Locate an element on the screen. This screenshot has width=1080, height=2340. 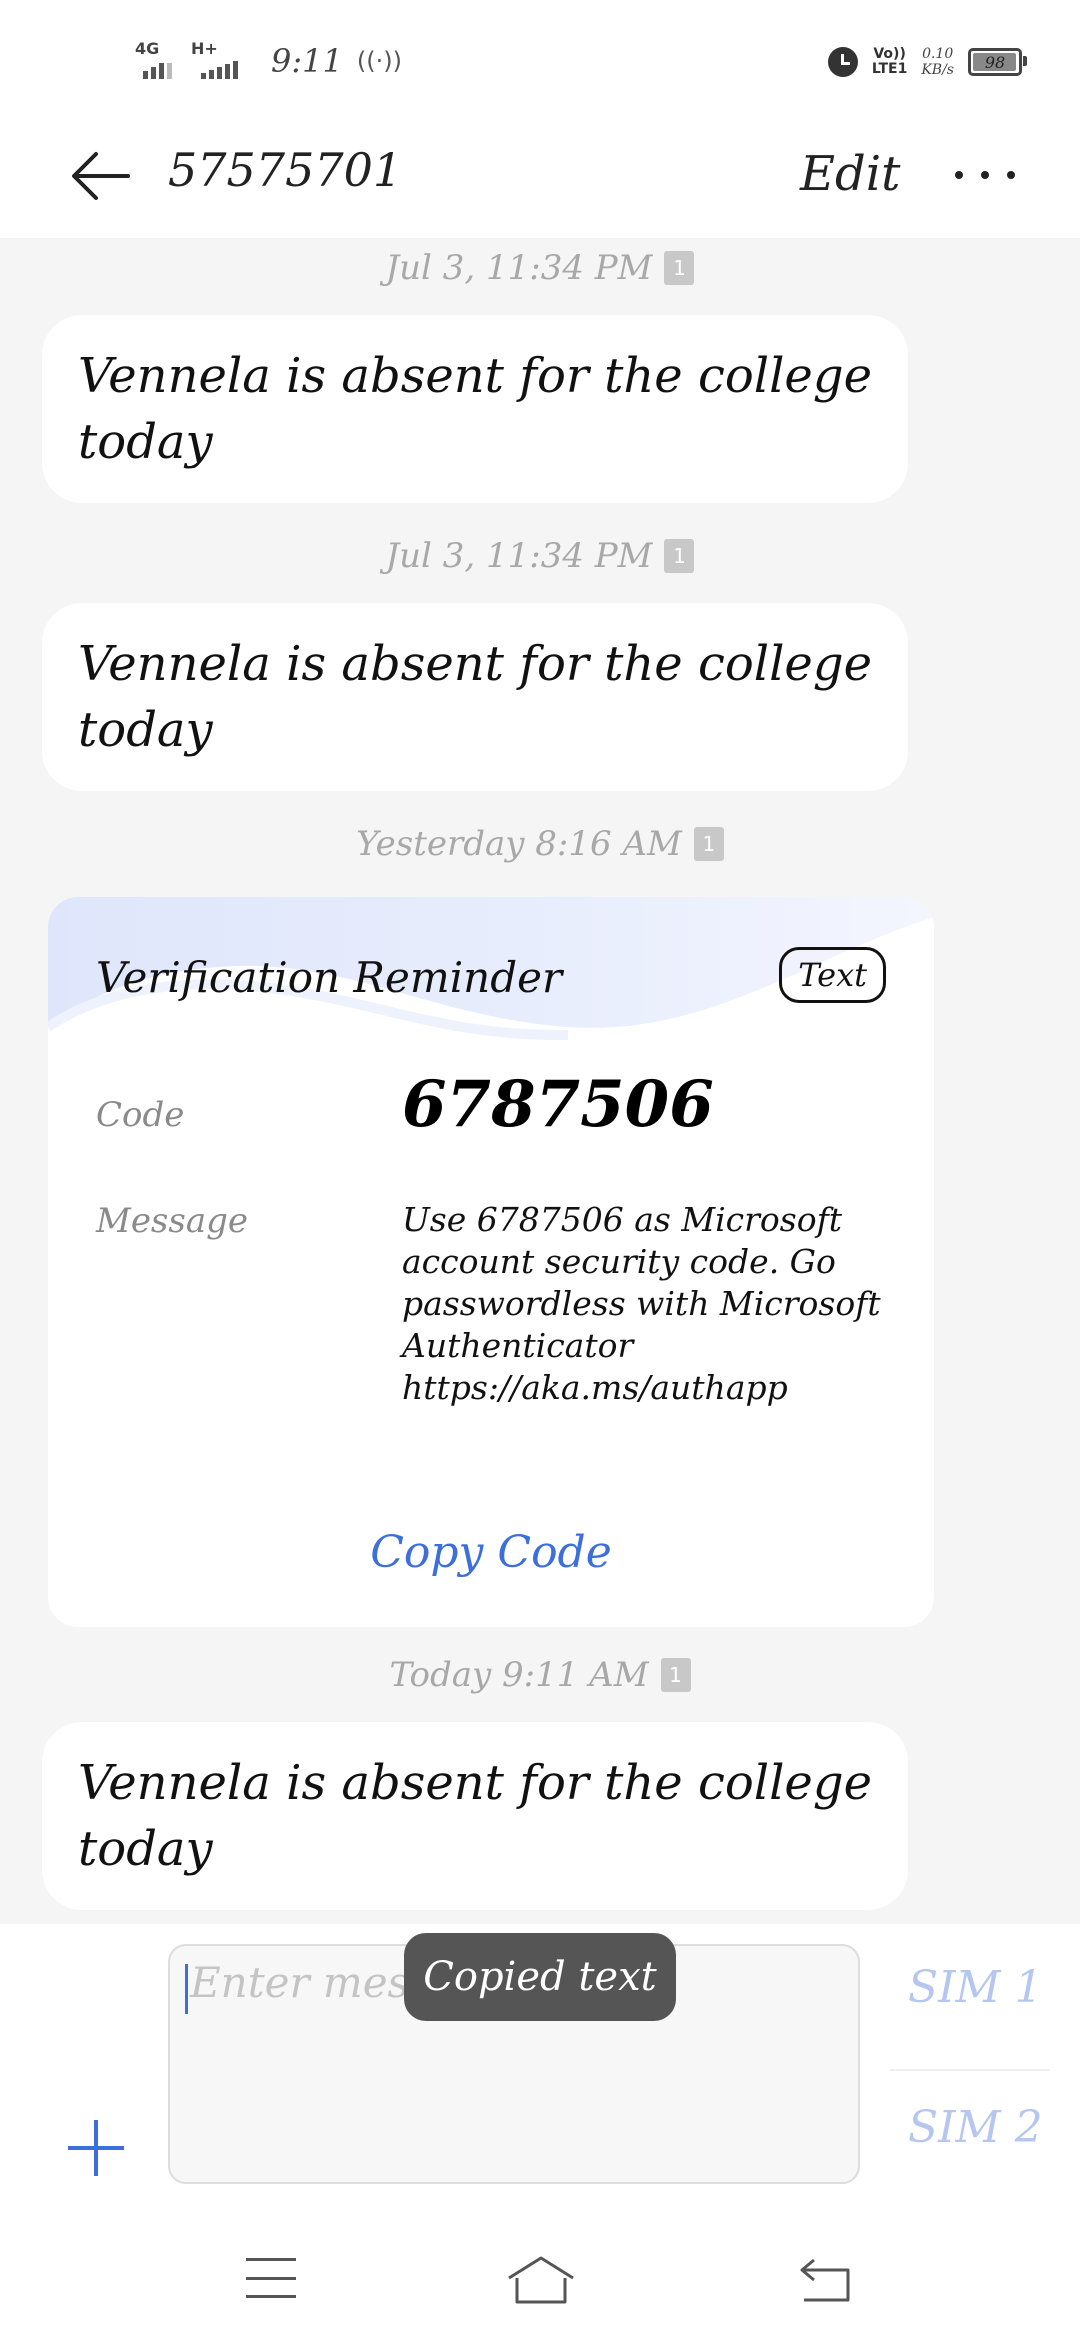
home-icon is located at coordinates (541, 2280).